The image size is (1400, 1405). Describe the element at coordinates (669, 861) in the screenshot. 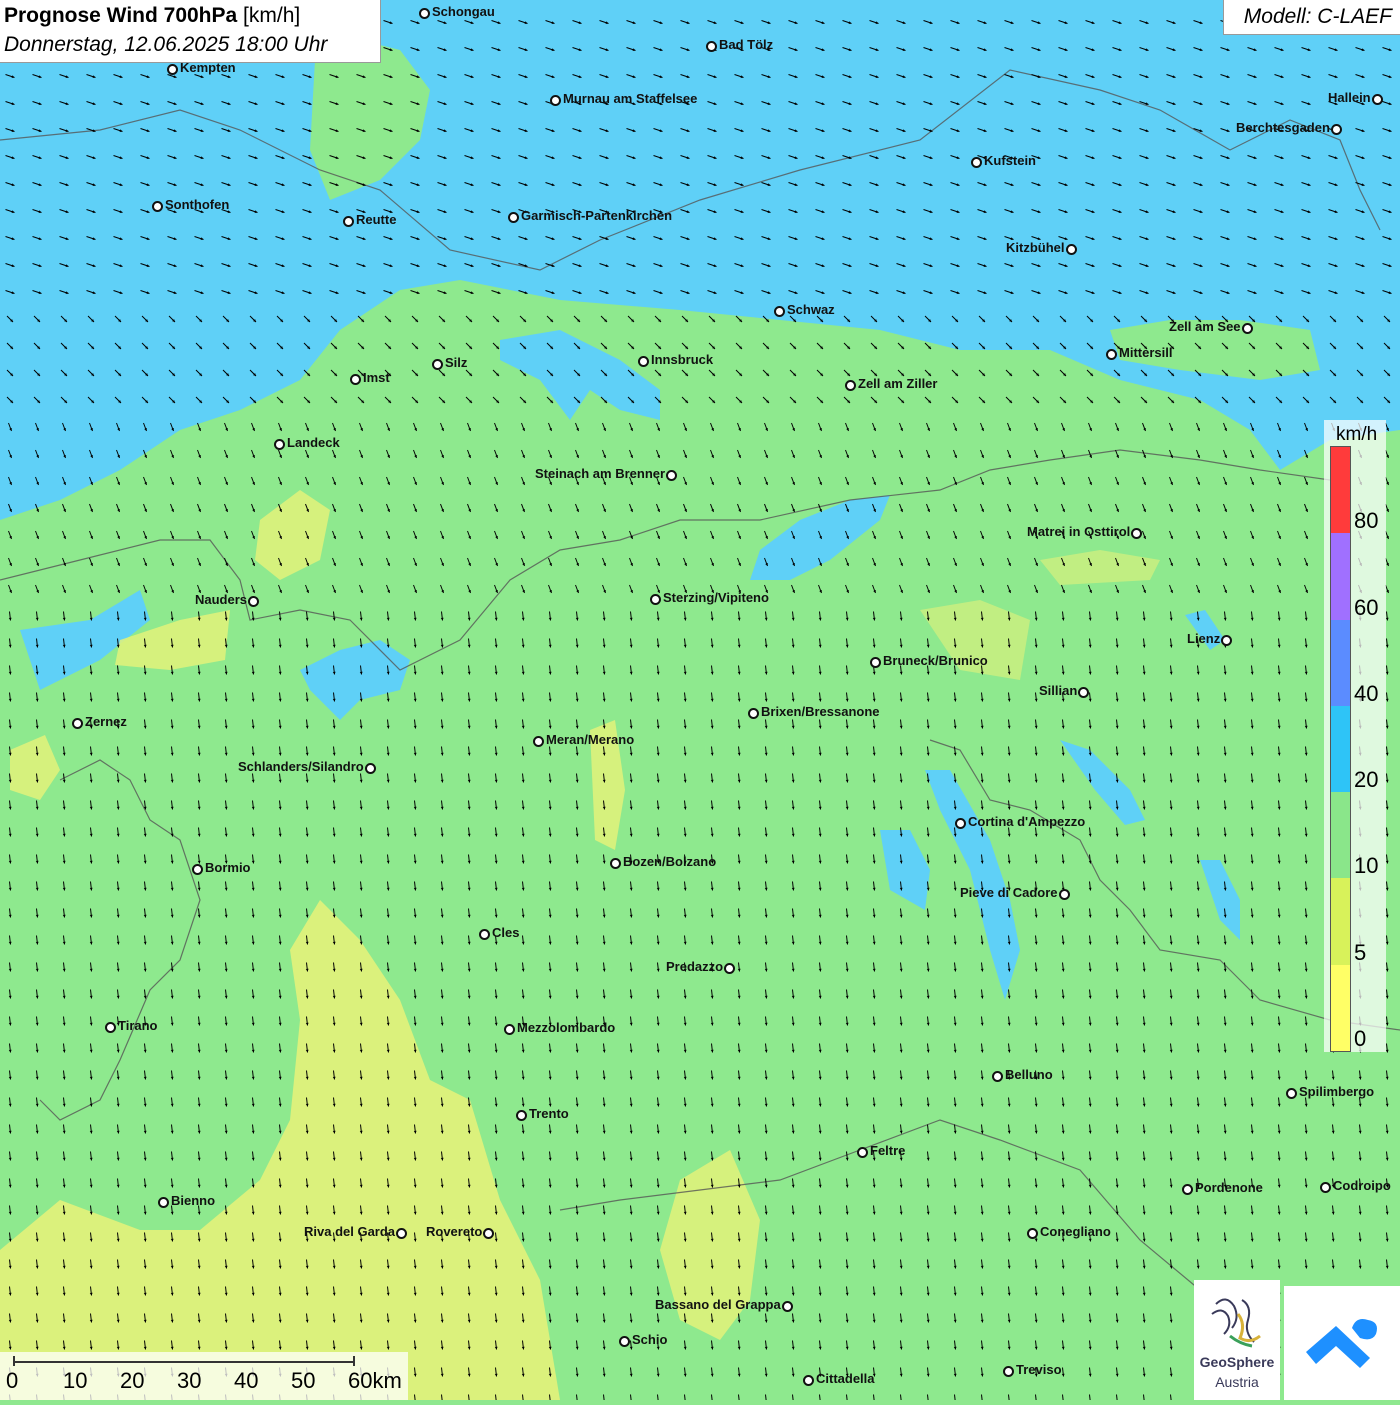

I see `city-label: Bozen/Bolzano` at that location.